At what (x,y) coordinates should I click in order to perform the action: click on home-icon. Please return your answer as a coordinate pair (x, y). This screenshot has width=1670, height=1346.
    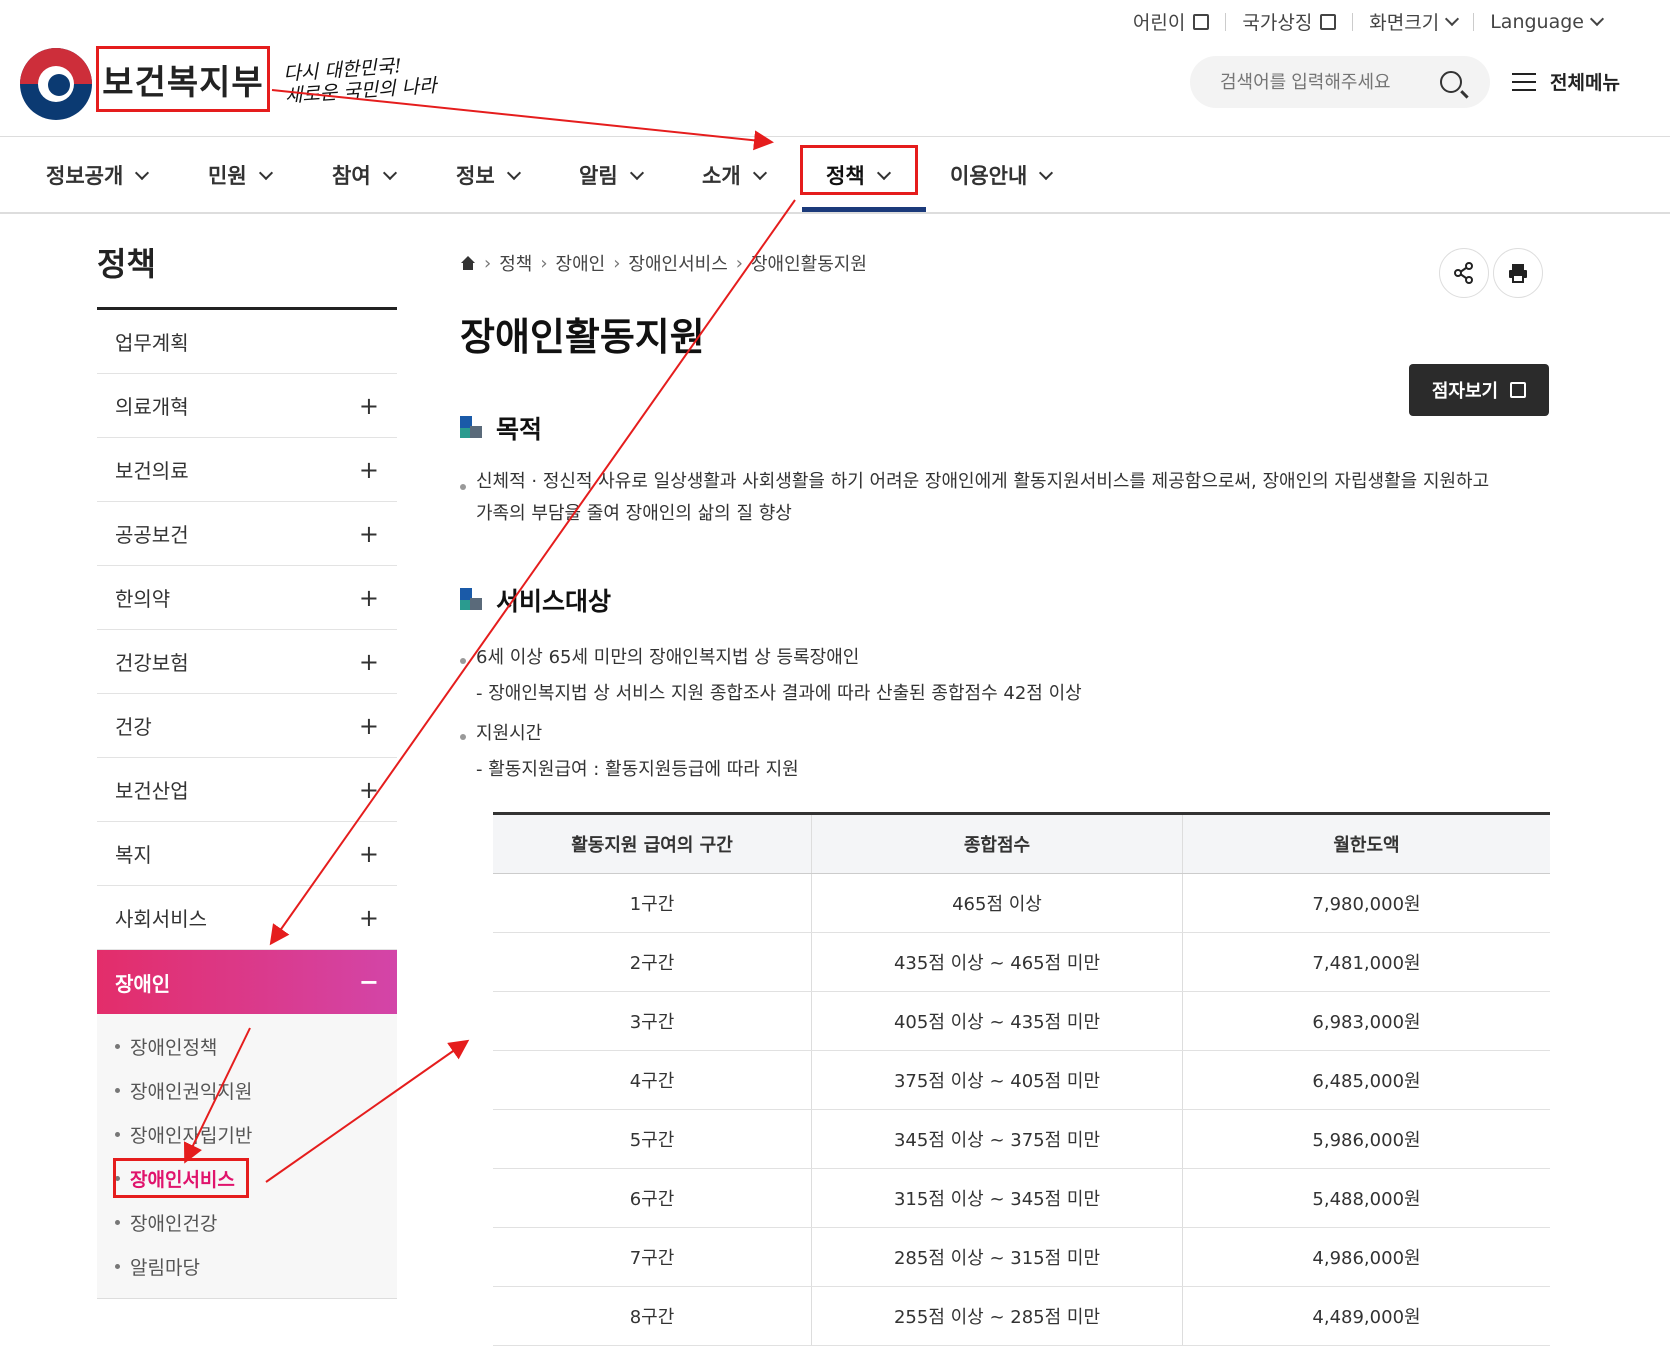
    Looking at the image, I should click on (468, 263).